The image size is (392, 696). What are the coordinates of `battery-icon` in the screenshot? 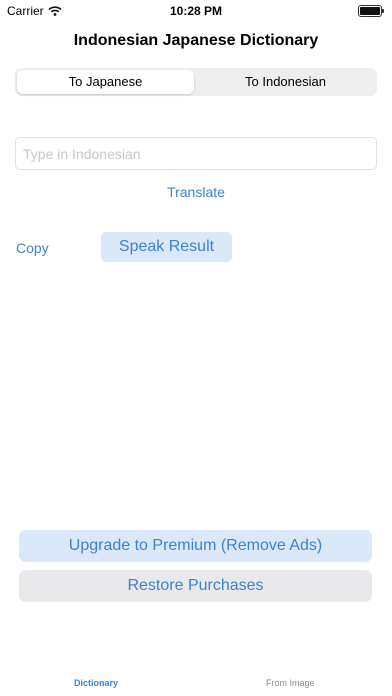 It's located at (371, 11).